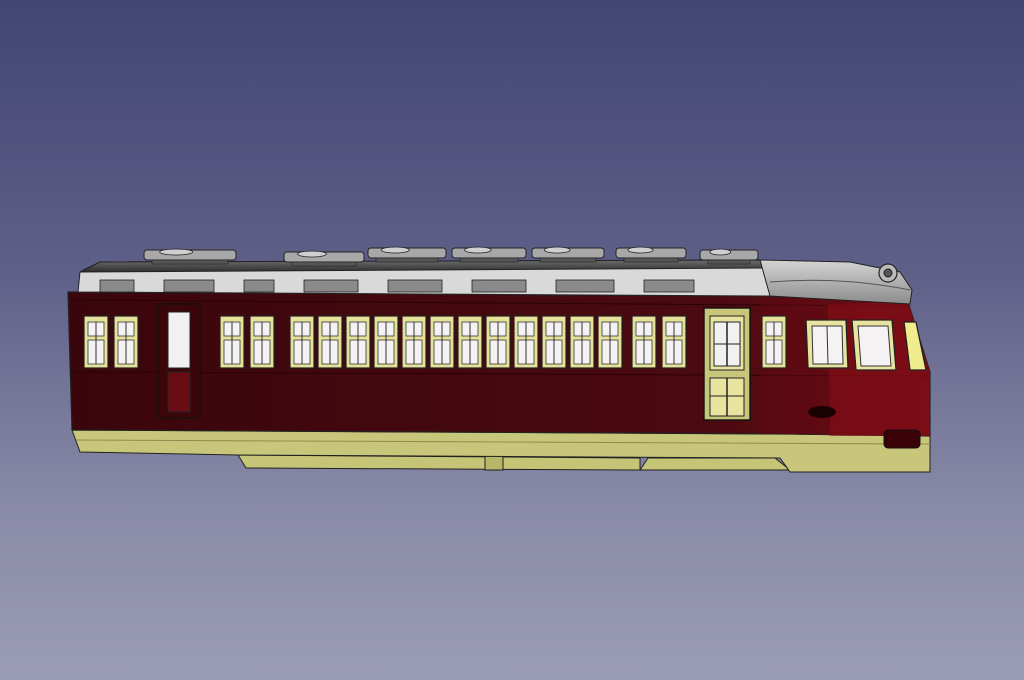 The image size is (1024, 680). I want to click on center-door, so click(727, 364).